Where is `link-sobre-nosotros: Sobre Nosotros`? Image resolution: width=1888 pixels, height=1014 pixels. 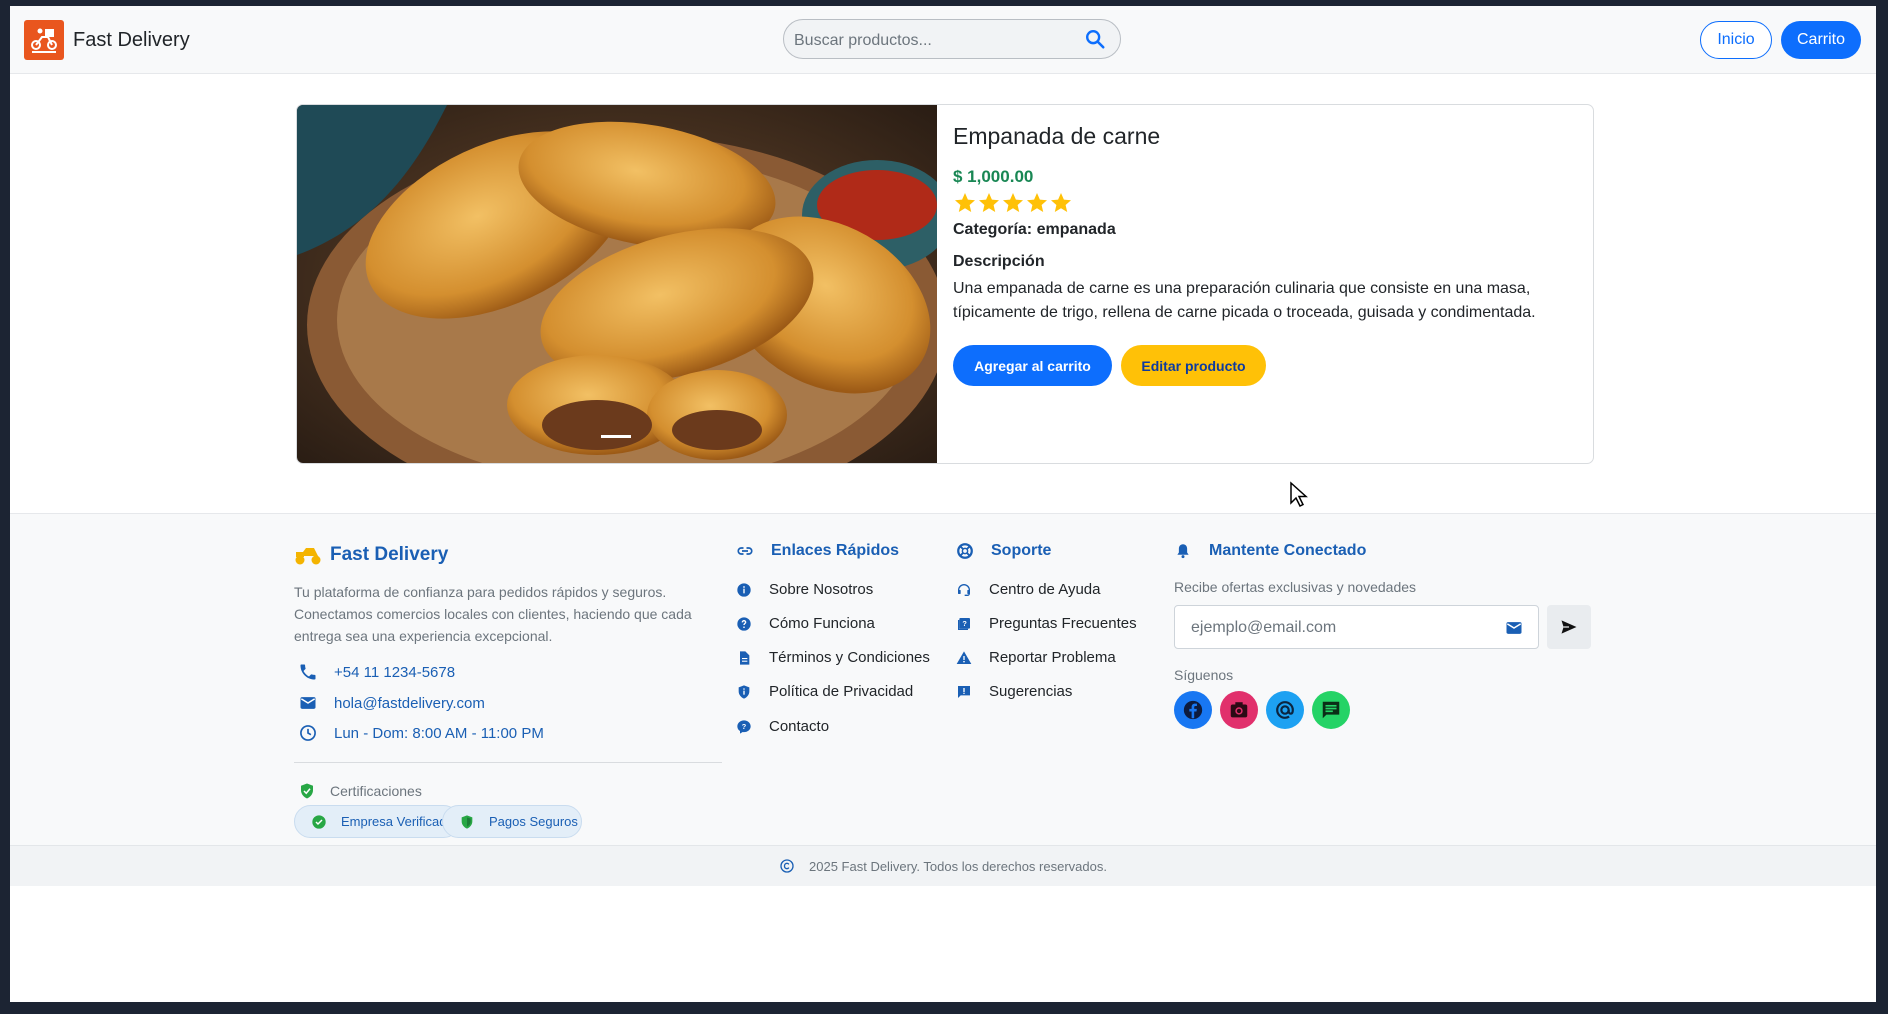
link-sobre-nosotros: Sobre Nosotros is located at coordinates (804, 589).